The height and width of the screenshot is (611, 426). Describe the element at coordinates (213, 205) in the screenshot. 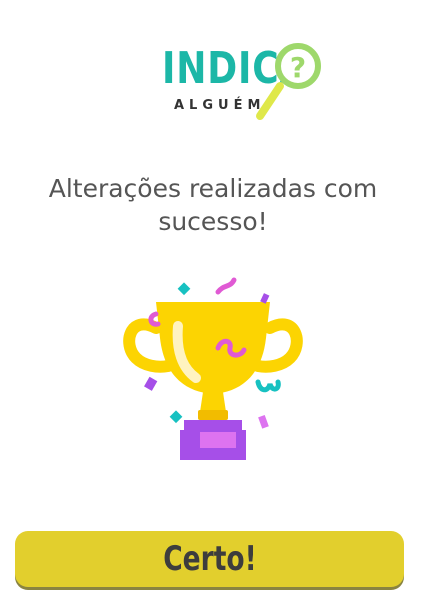

I see `success-message: Alterações realizadas com sucesso!` at that location.